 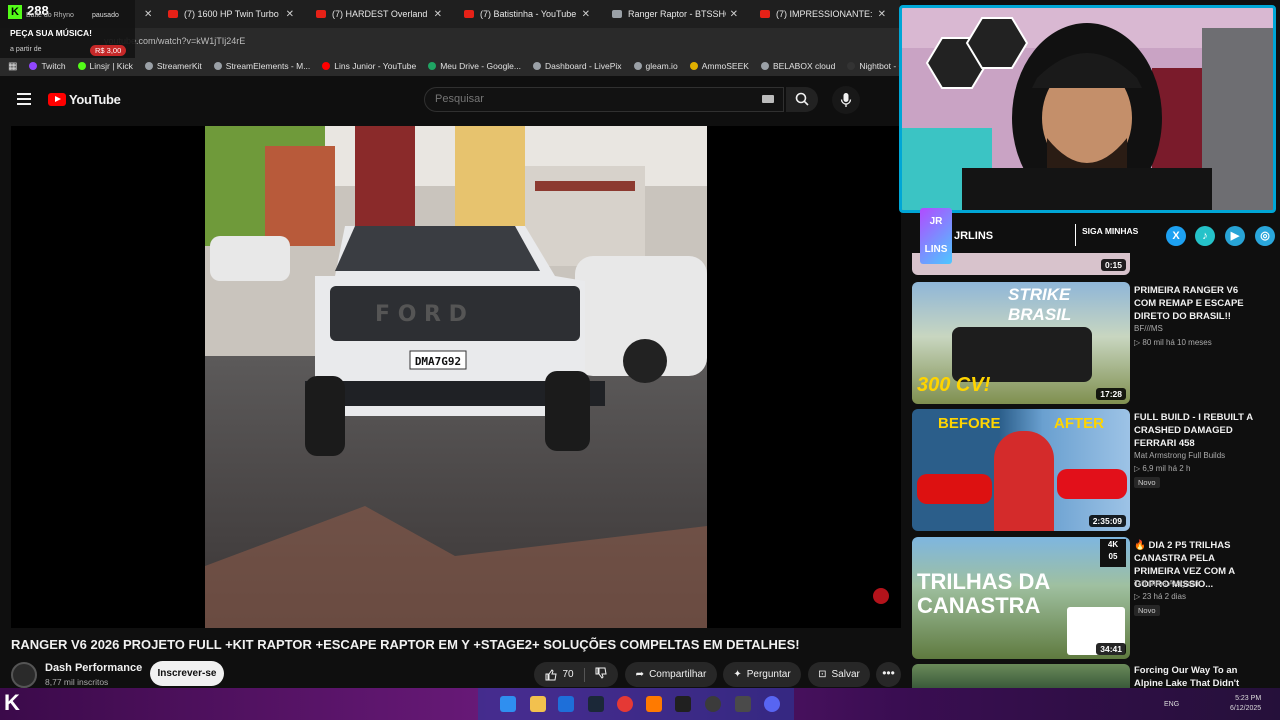 I want to click on browser-tab: (7) 1600 HP Twin Turbo Ford✕, so click(x=228, y=14).